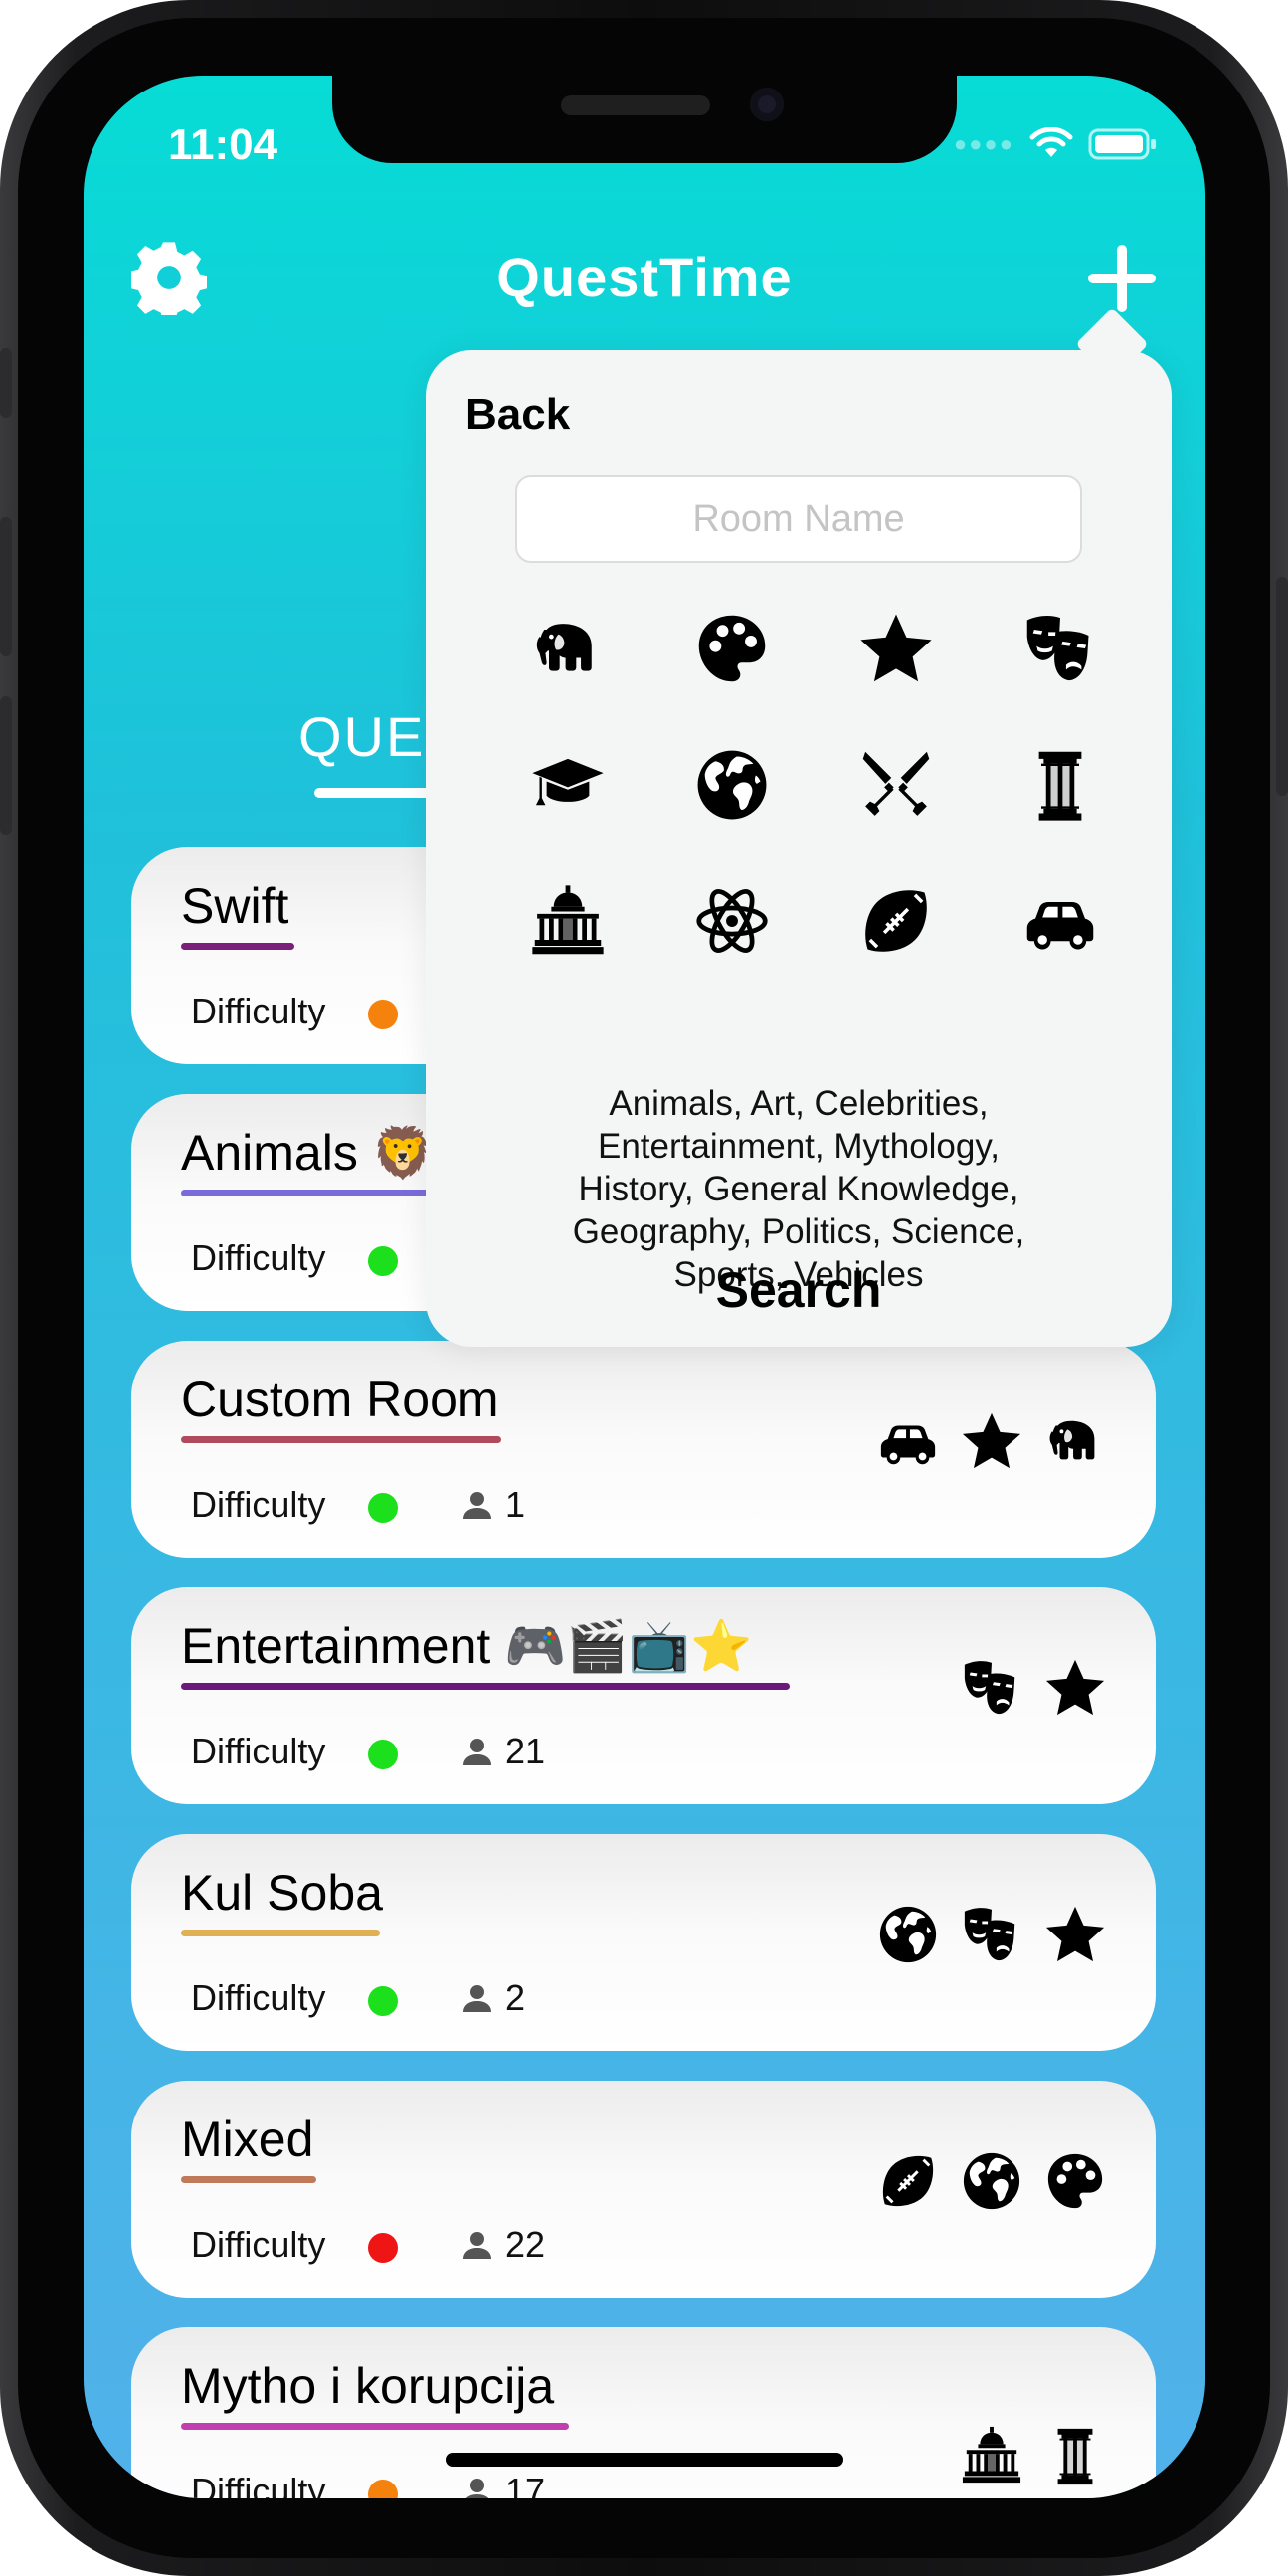 This screenshot has width=1288, height=2576. Describe the element at coordinates (1051, 142) in the screenshot. I see `wifi-icon` at that location.